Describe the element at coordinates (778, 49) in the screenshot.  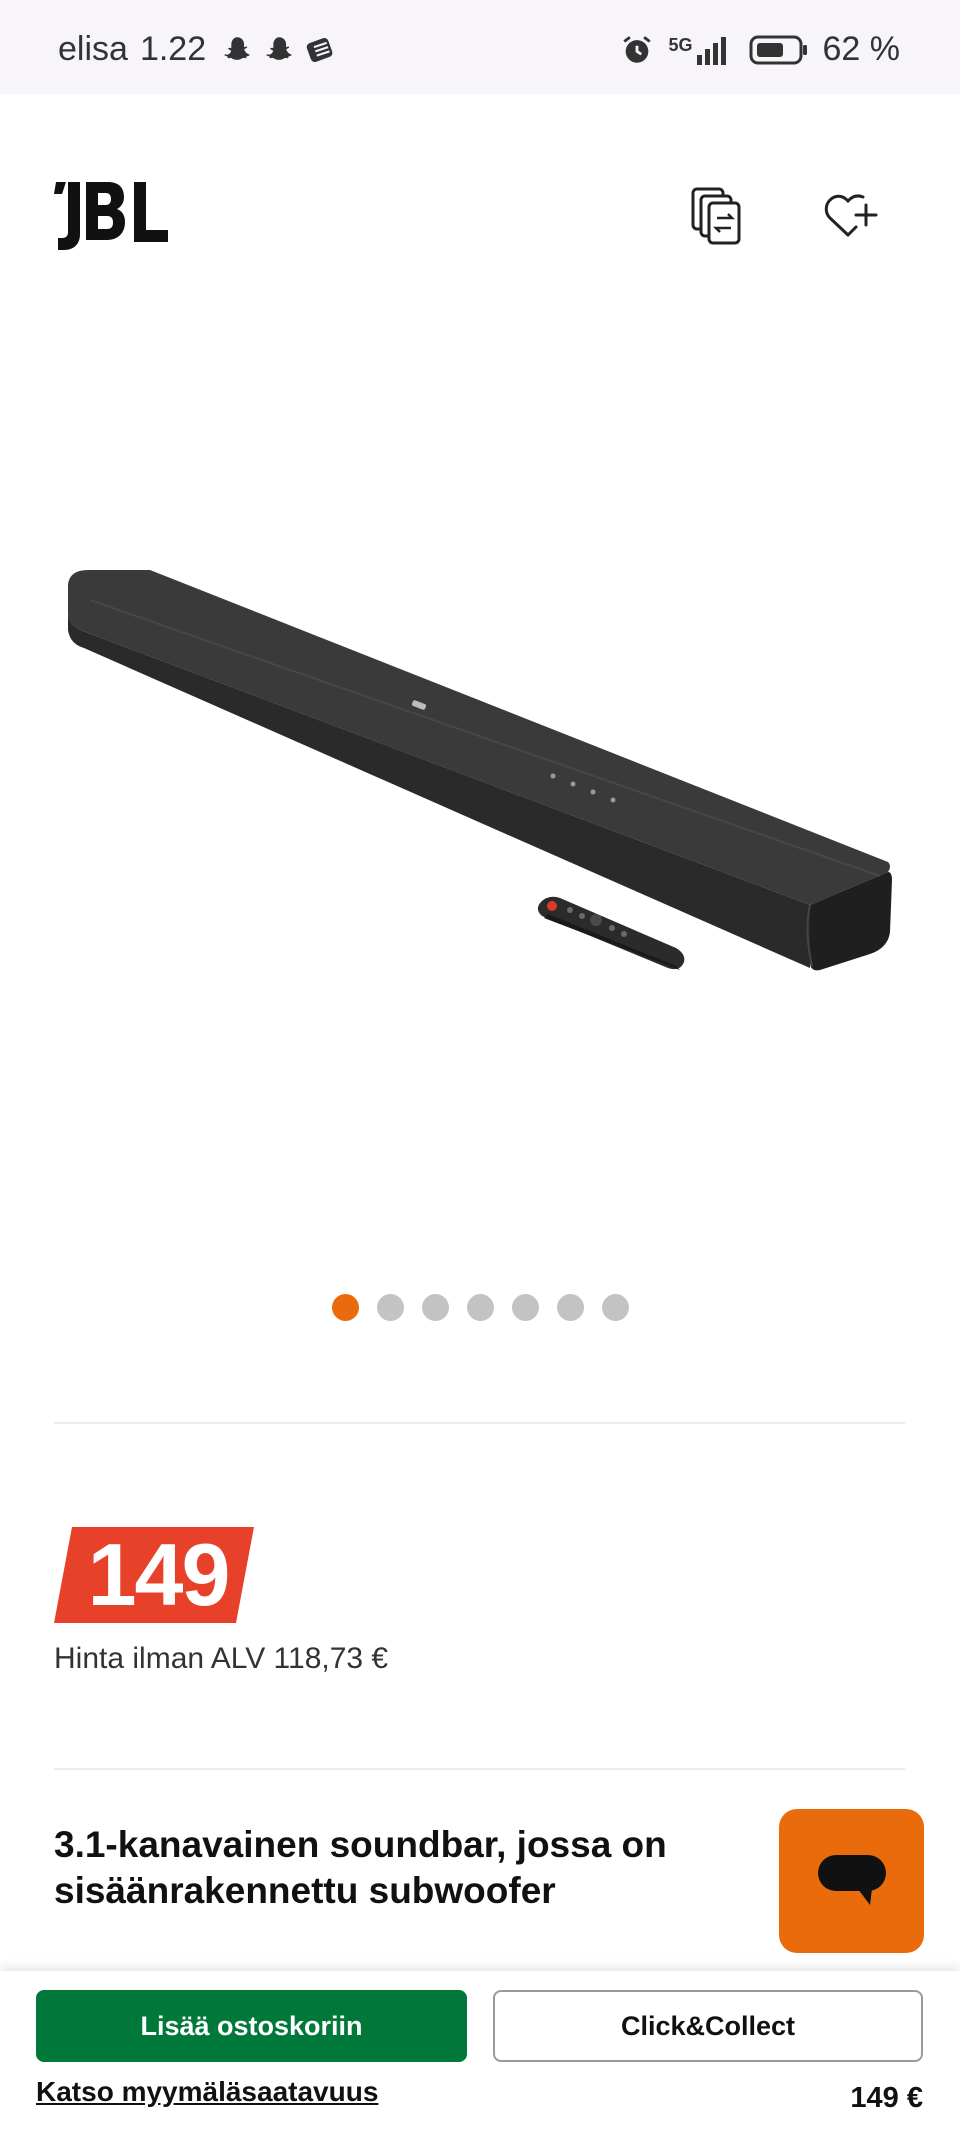
I see `battery-icon` at that location.